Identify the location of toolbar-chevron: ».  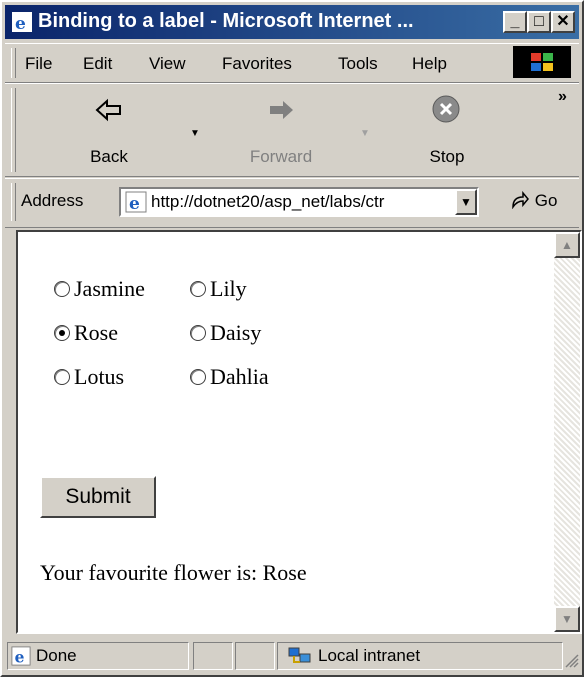
(562, 97).